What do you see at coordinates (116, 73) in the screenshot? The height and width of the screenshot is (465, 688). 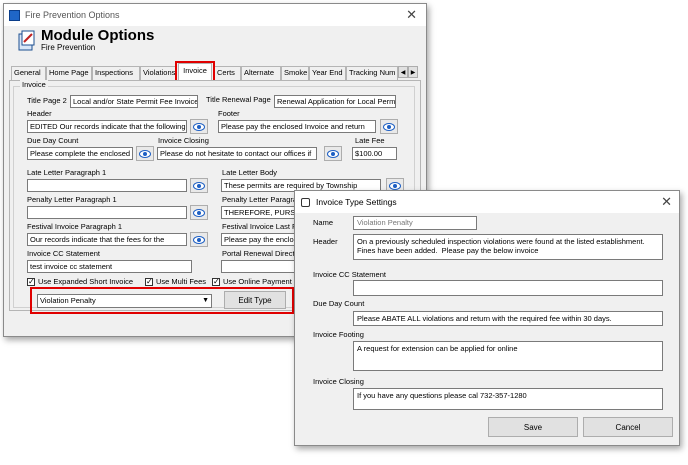 I see `tab-inspections: Inspections` at bounding box center [116, 73].